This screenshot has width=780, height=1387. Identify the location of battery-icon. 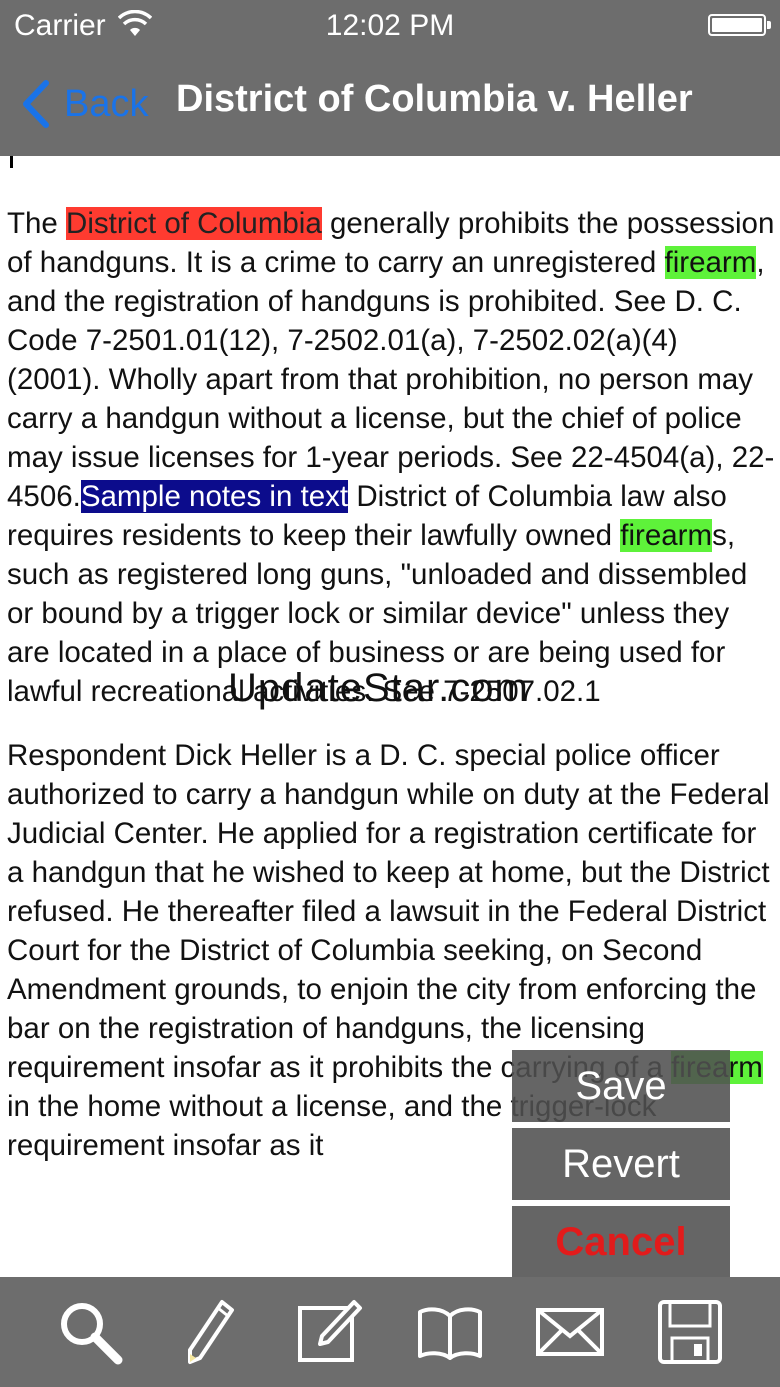
(739, 25).